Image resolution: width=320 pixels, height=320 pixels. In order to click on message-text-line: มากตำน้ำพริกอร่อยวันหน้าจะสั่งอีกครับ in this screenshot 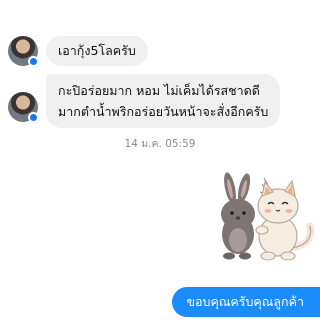, I will do `click(163, 111)`.